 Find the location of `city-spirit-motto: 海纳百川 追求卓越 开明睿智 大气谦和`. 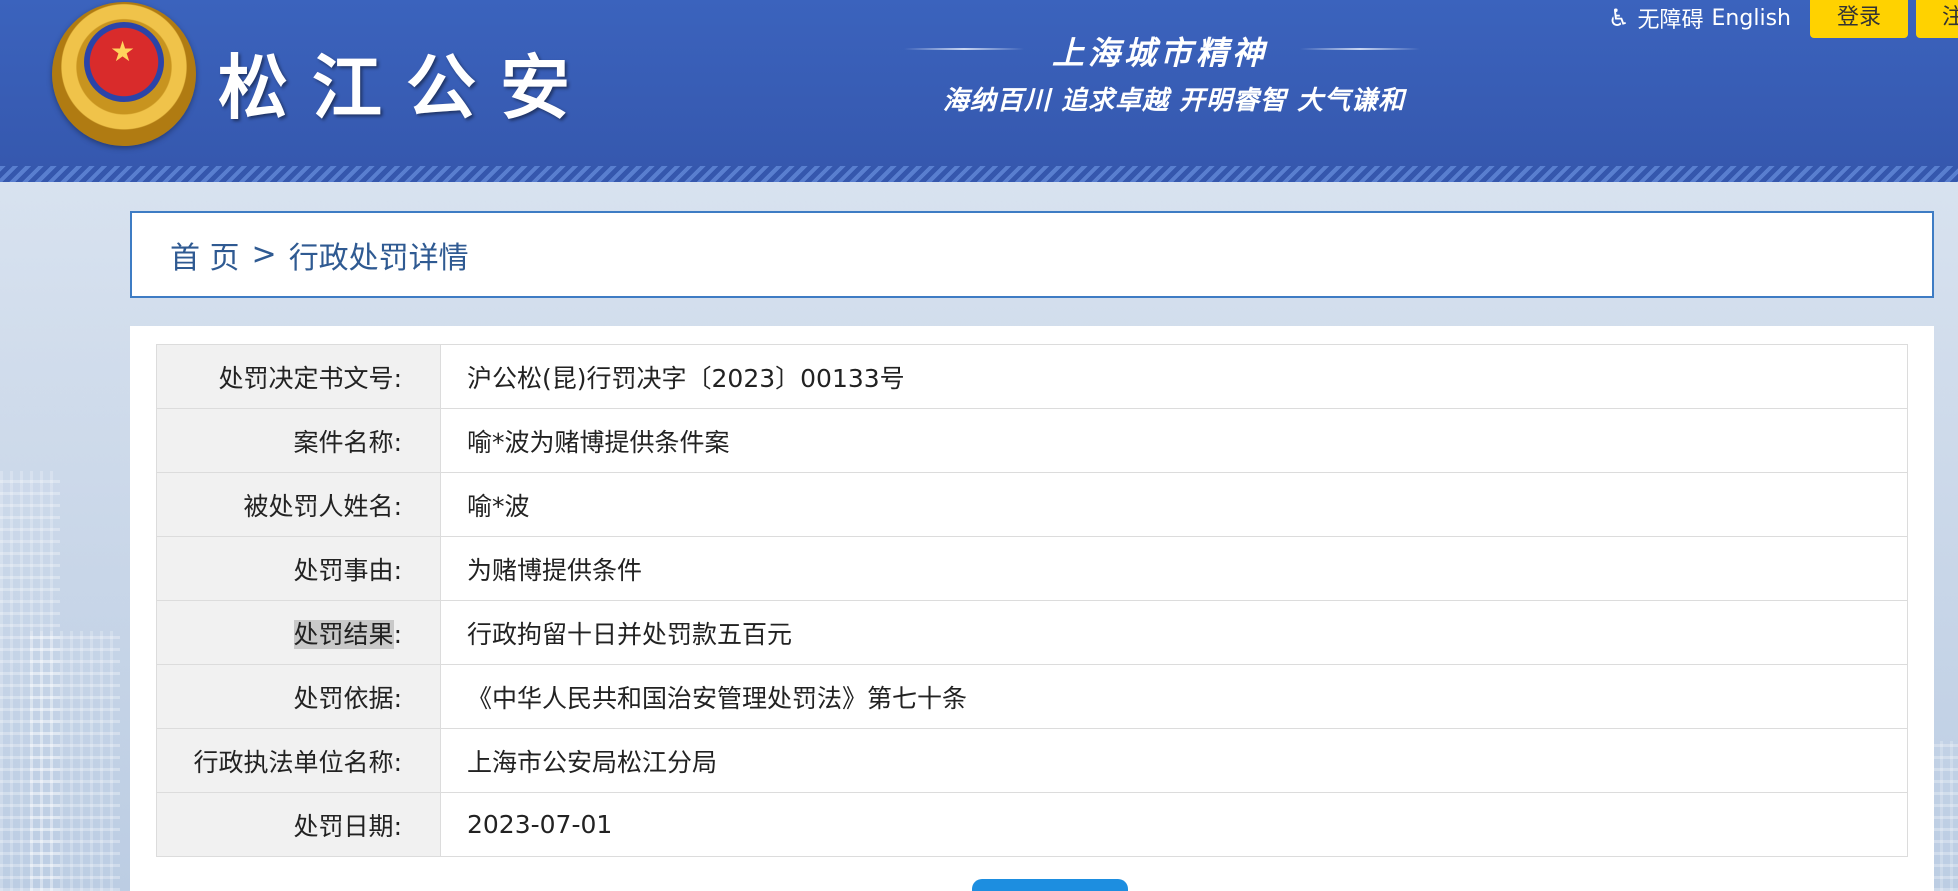

city-spirit-motto: 海纳百川 追求卓越 开明睿智 大气谦和 is located at coordinates (1174, 101).